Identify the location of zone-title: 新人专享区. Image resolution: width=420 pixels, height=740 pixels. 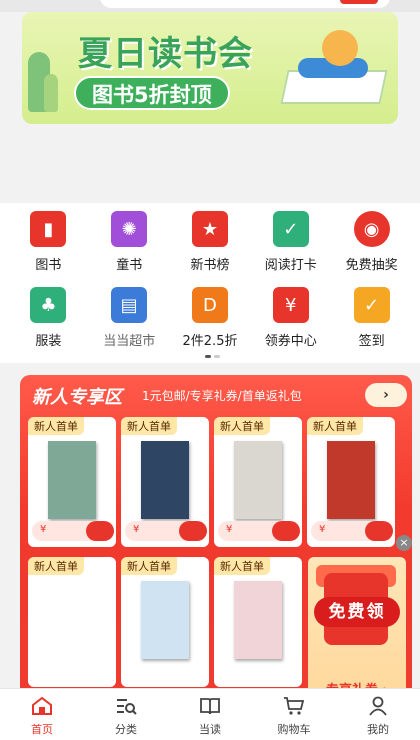
(77, 397).